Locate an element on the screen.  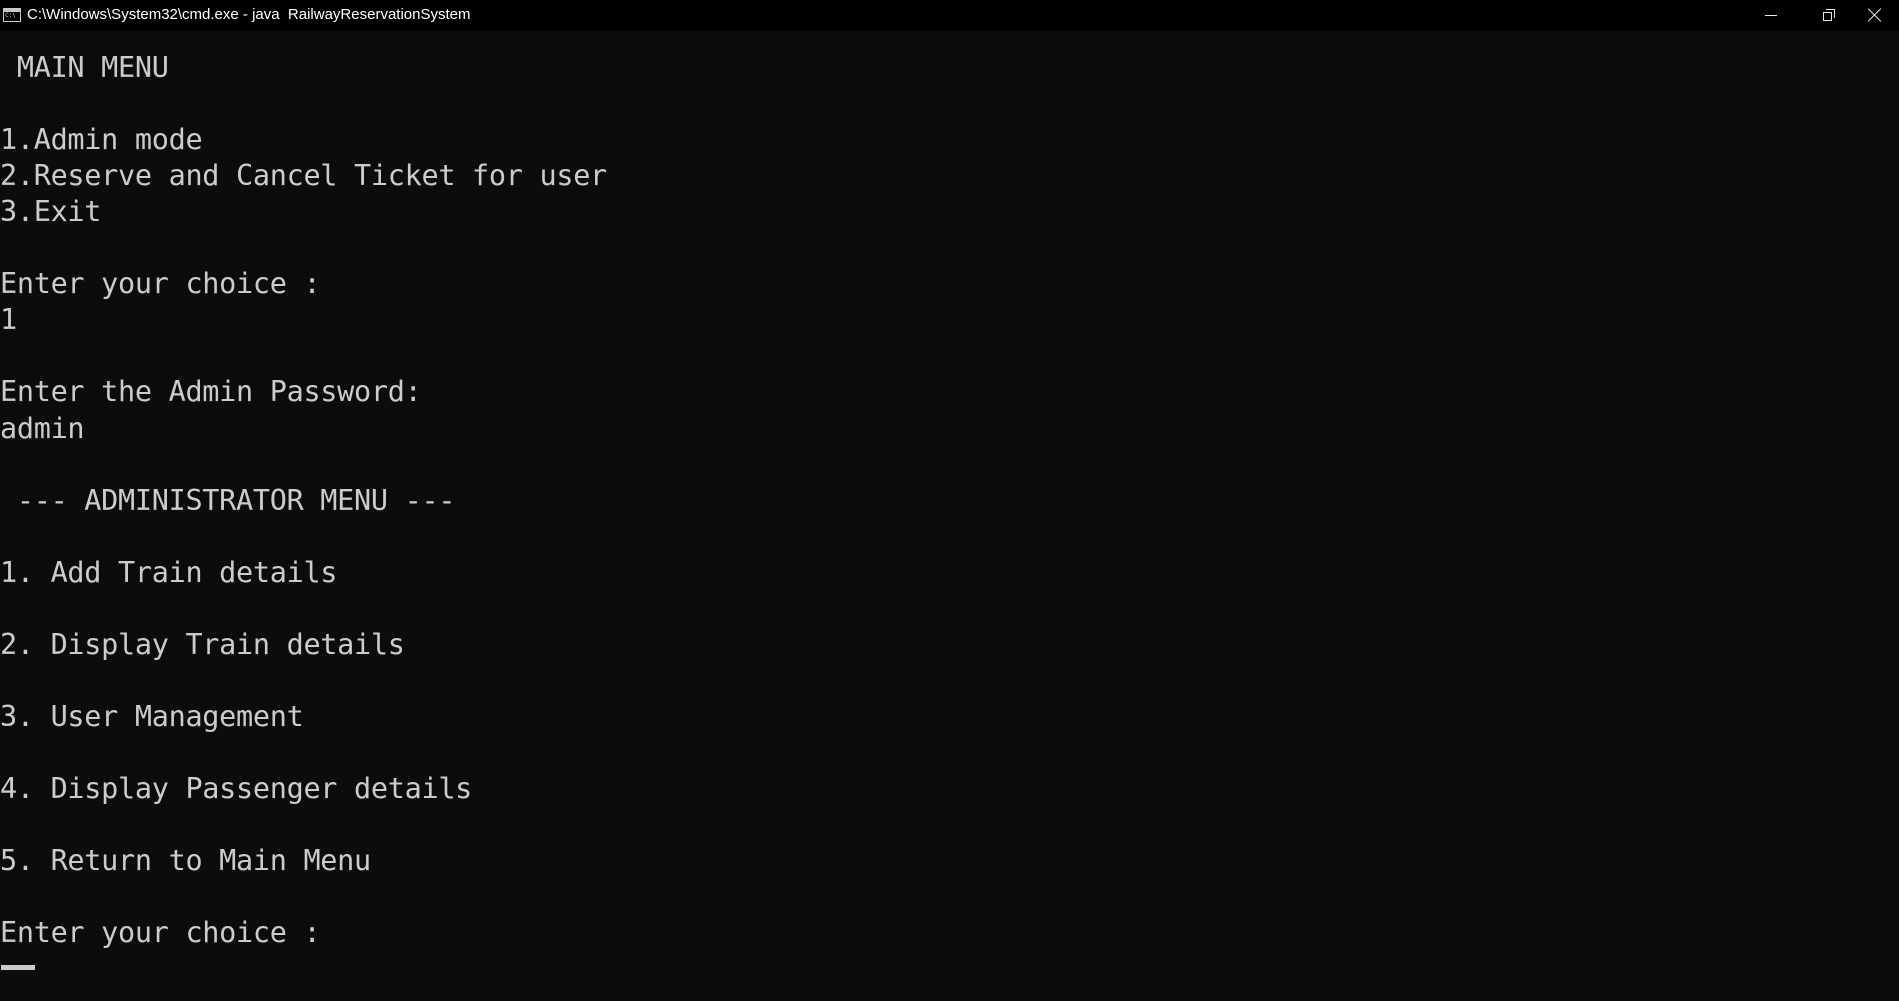
restore-button is located at coordinates (1829, 15).